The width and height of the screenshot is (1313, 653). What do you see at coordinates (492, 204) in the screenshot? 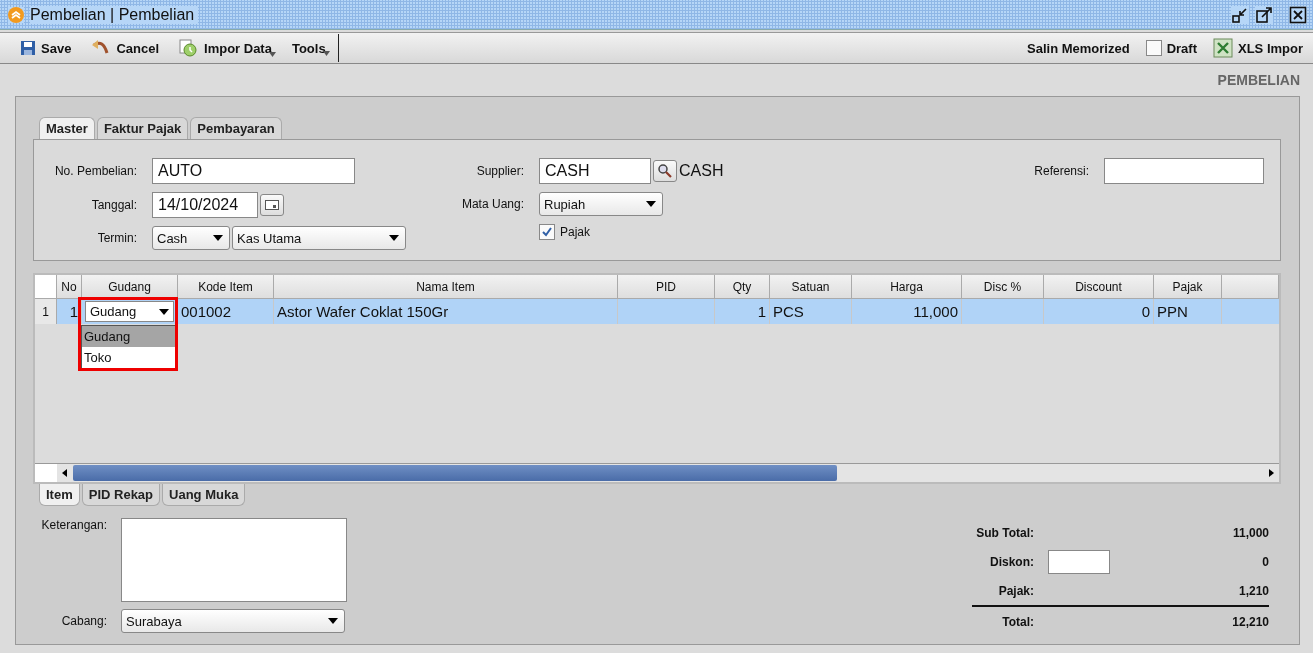
I see `field-label: Mata Uang:` at bounding box center [492, 204].